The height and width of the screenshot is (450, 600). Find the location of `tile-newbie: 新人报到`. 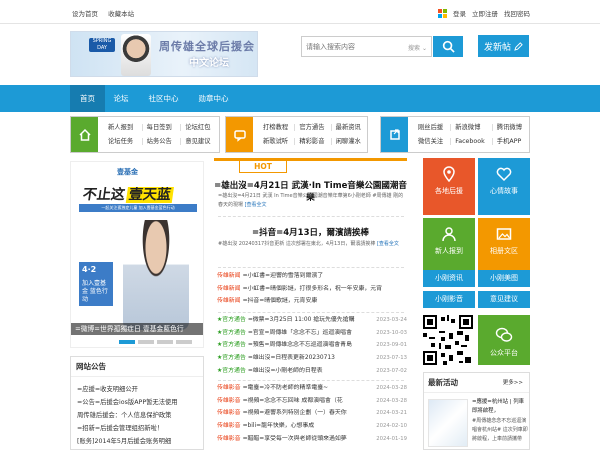

tile-newbie: 新人报到 is located at coordinates (449, 245).